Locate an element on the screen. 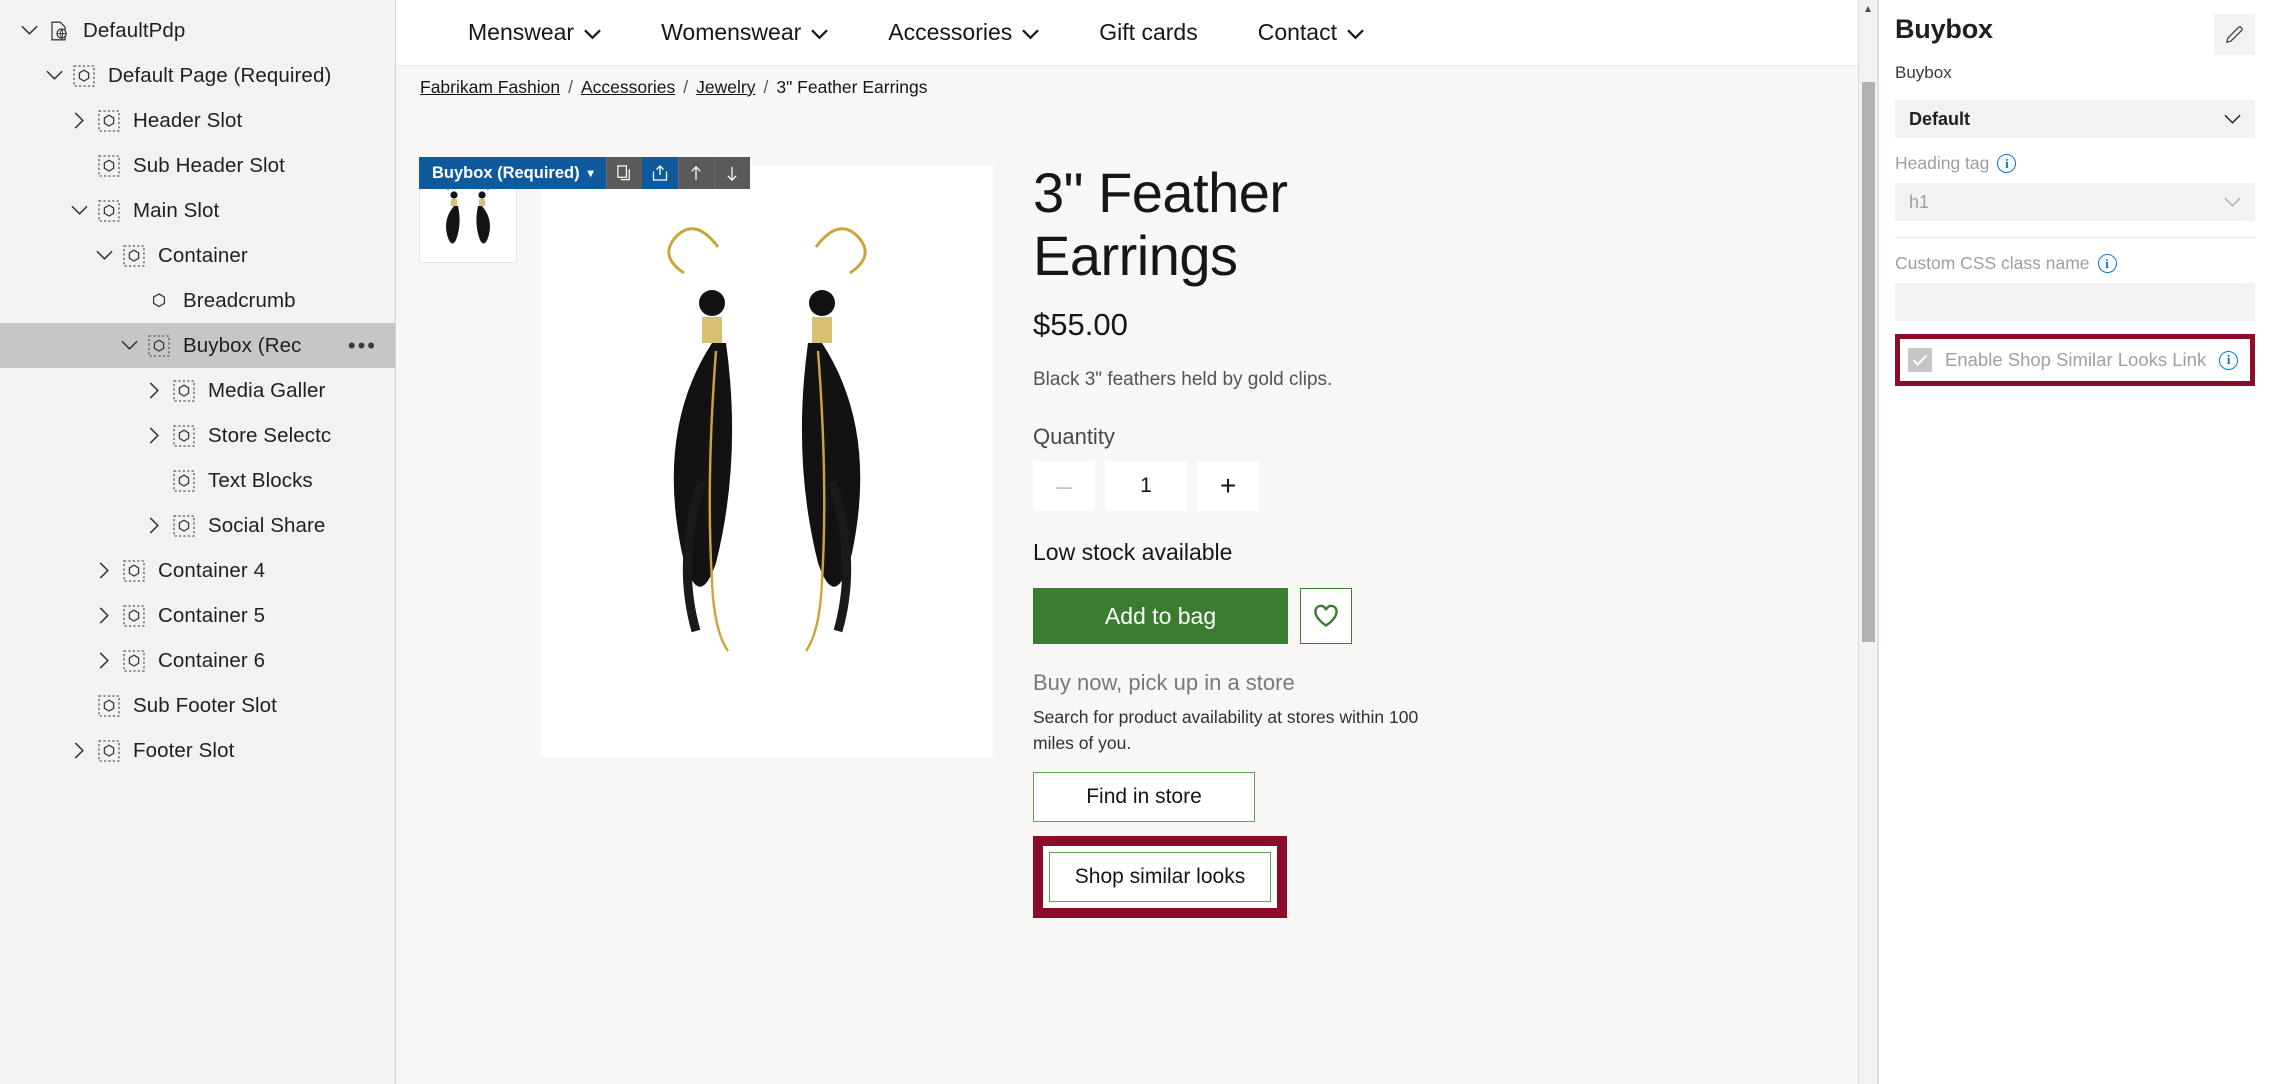  share-module-button is located at coordinates (659, 173).